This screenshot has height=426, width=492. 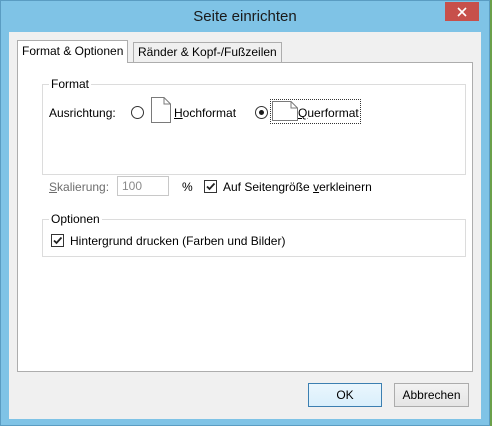 I want to click on portrait-label-rest: ochformat, so click(x=209, y=113).